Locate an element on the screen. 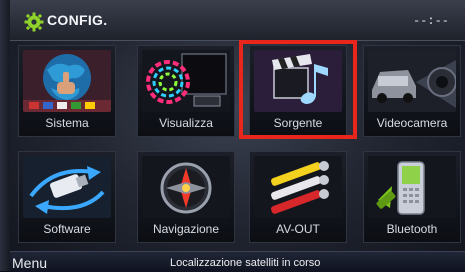  tile-av-out: AV-OUT is located at coordinates (298, 197).